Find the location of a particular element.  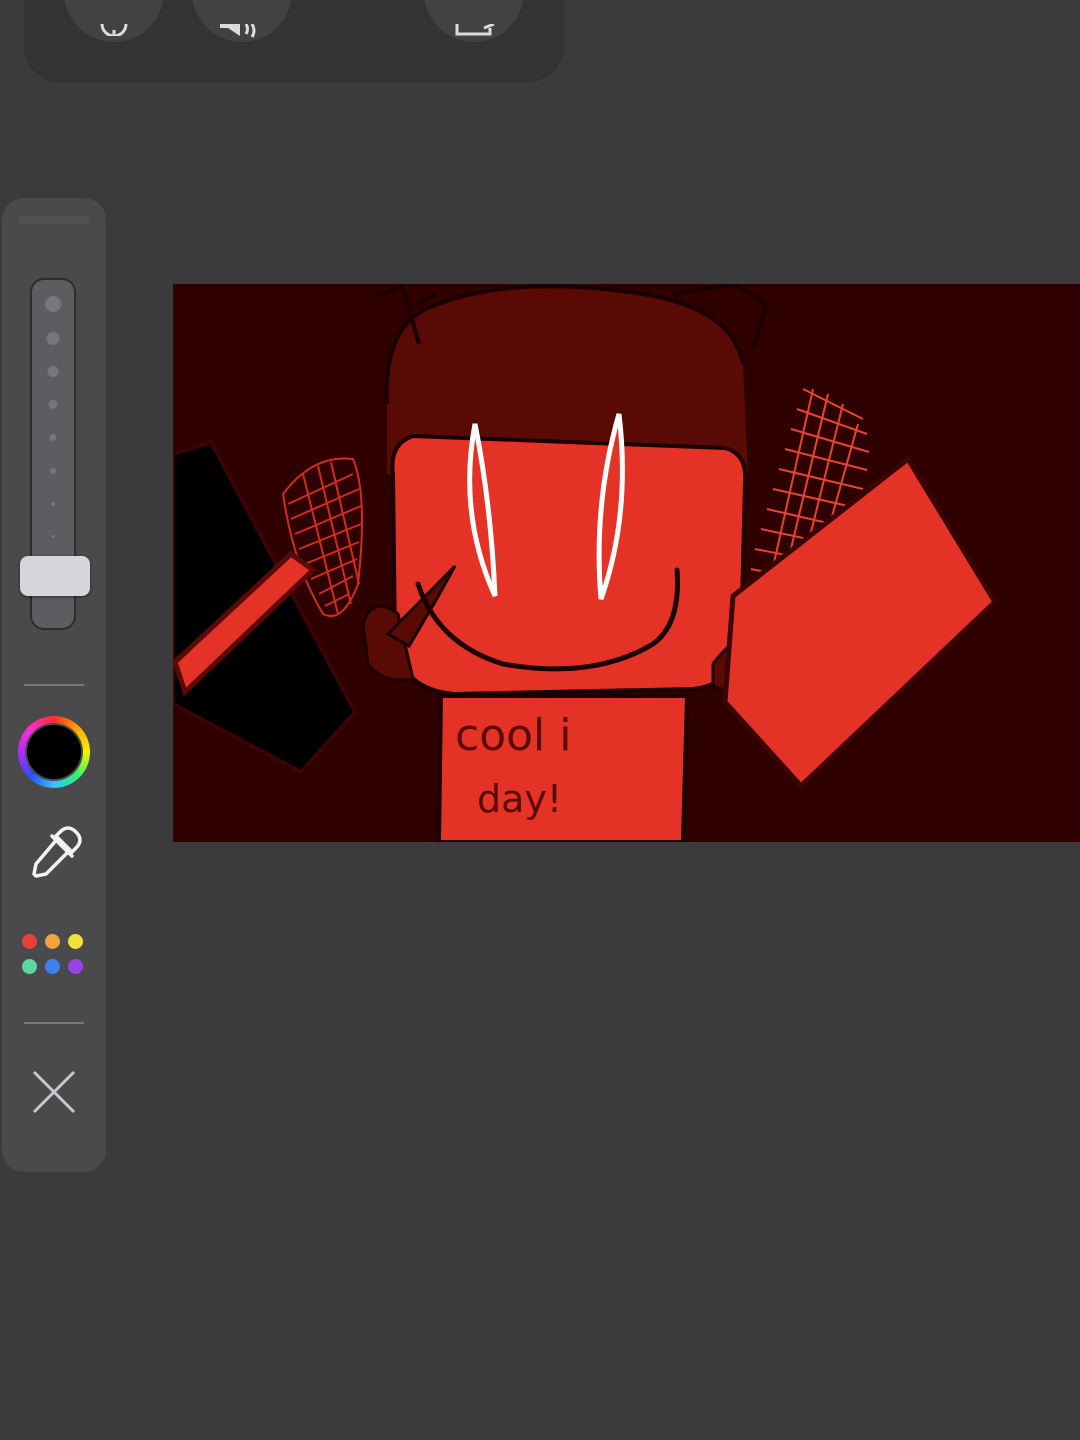

selected-color-swatch is located at coordinates (54, 752).